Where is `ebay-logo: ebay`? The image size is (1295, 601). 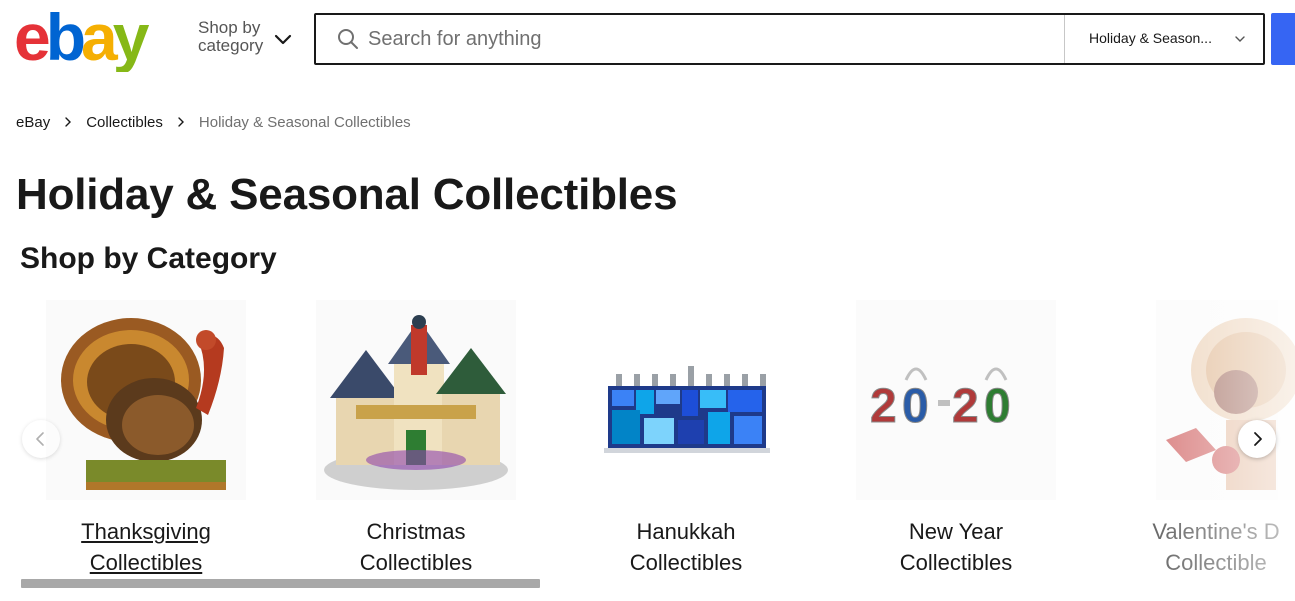 ebay-logo: ebay is located at coordinates (89, 37).